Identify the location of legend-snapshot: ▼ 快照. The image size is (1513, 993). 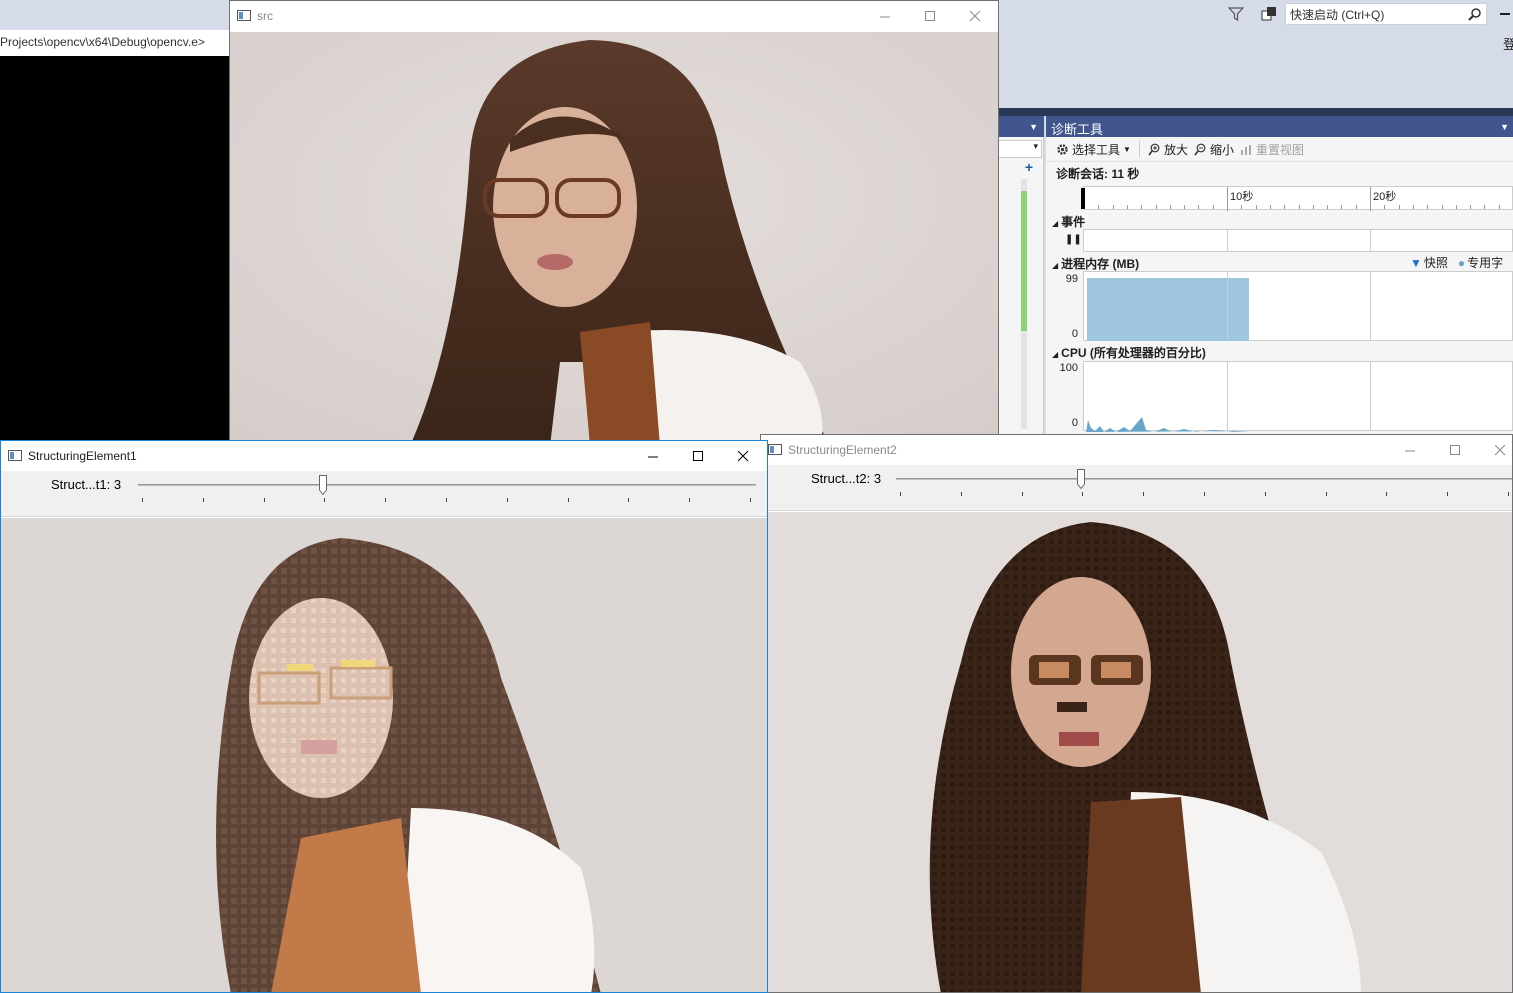
(1429, 262).